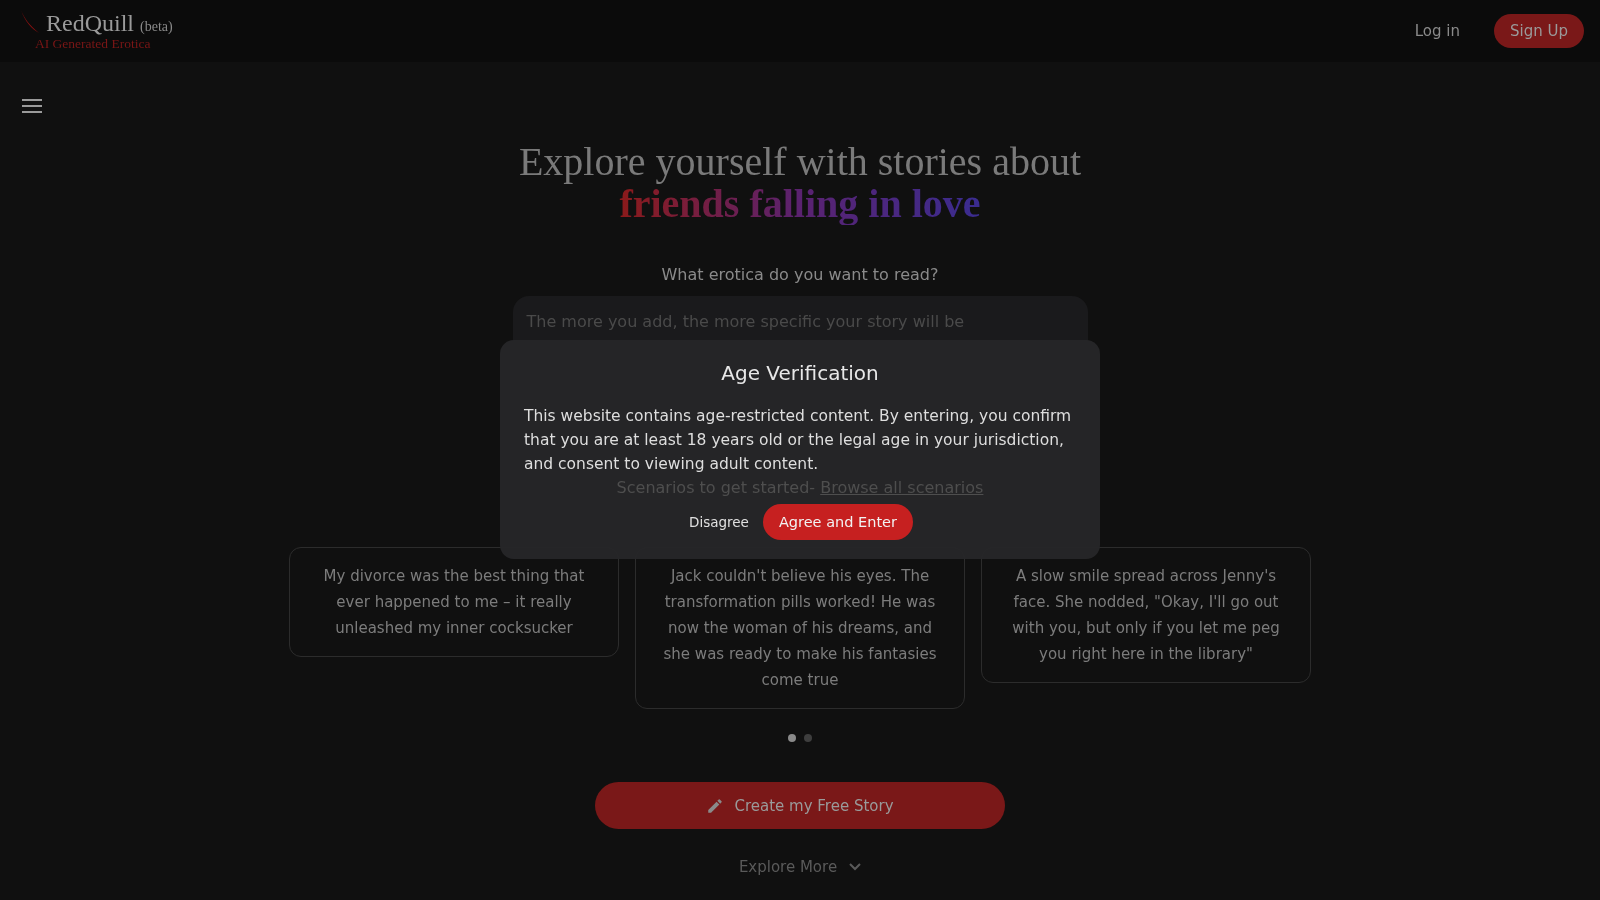  What do you see at coordinates (800, 373) in the screenshot?
I see `dialog-title: Age Verification` at bounding box center [800, 373].